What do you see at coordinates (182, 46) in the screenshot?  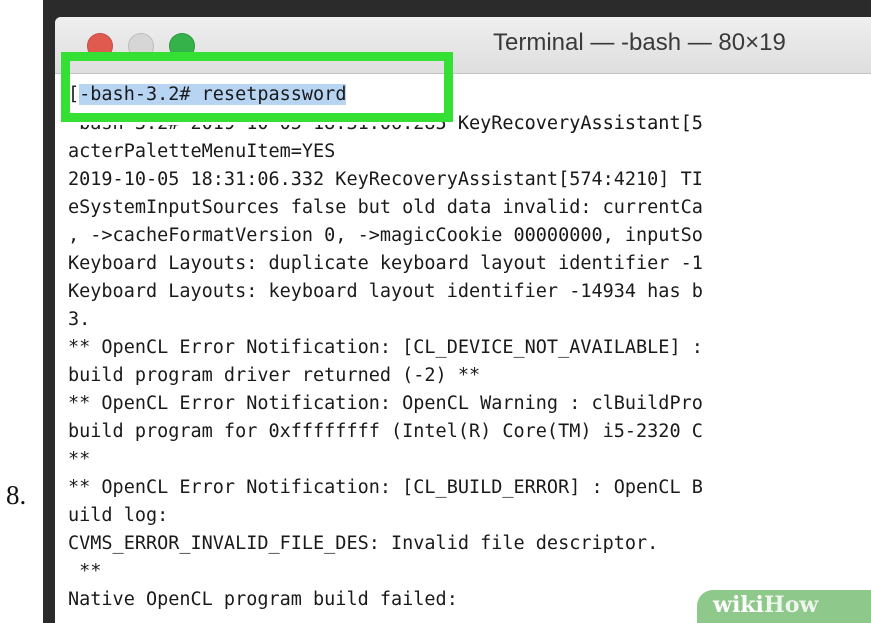 I see `zoom-button` at bounding box center [182, 46].